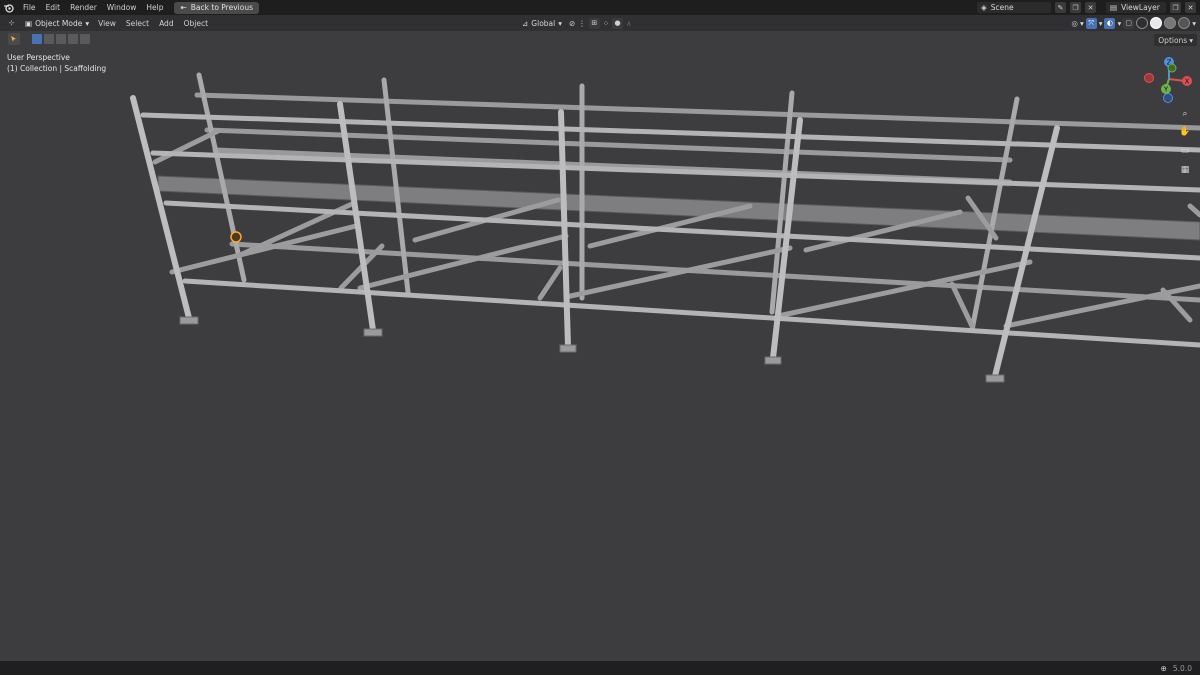  What do you see at coordinates (1169, 80) in the screenshot?
I see `navigation-gizmo: Z X Y` at bounding box center [1169, 80].